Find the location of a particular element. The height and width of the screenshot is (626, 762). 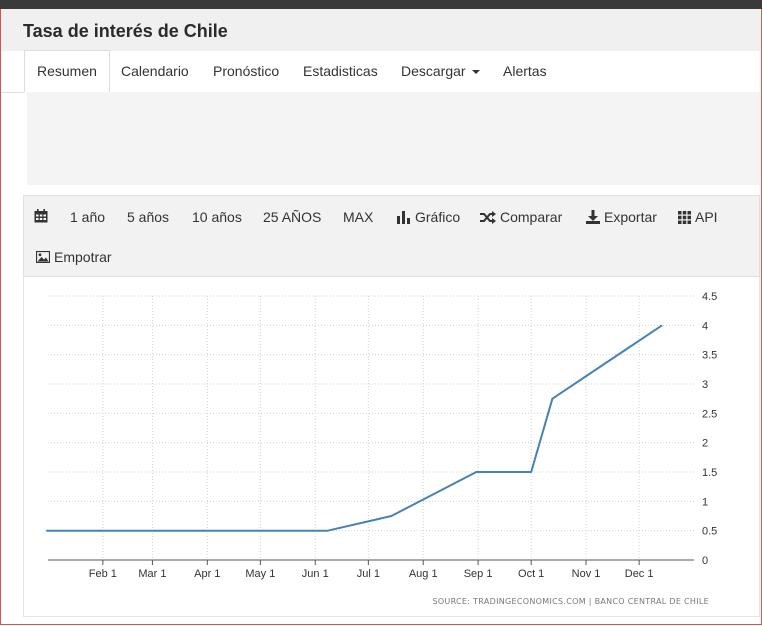

tab-calendario: Calendario is located at coordinates (155, 71).